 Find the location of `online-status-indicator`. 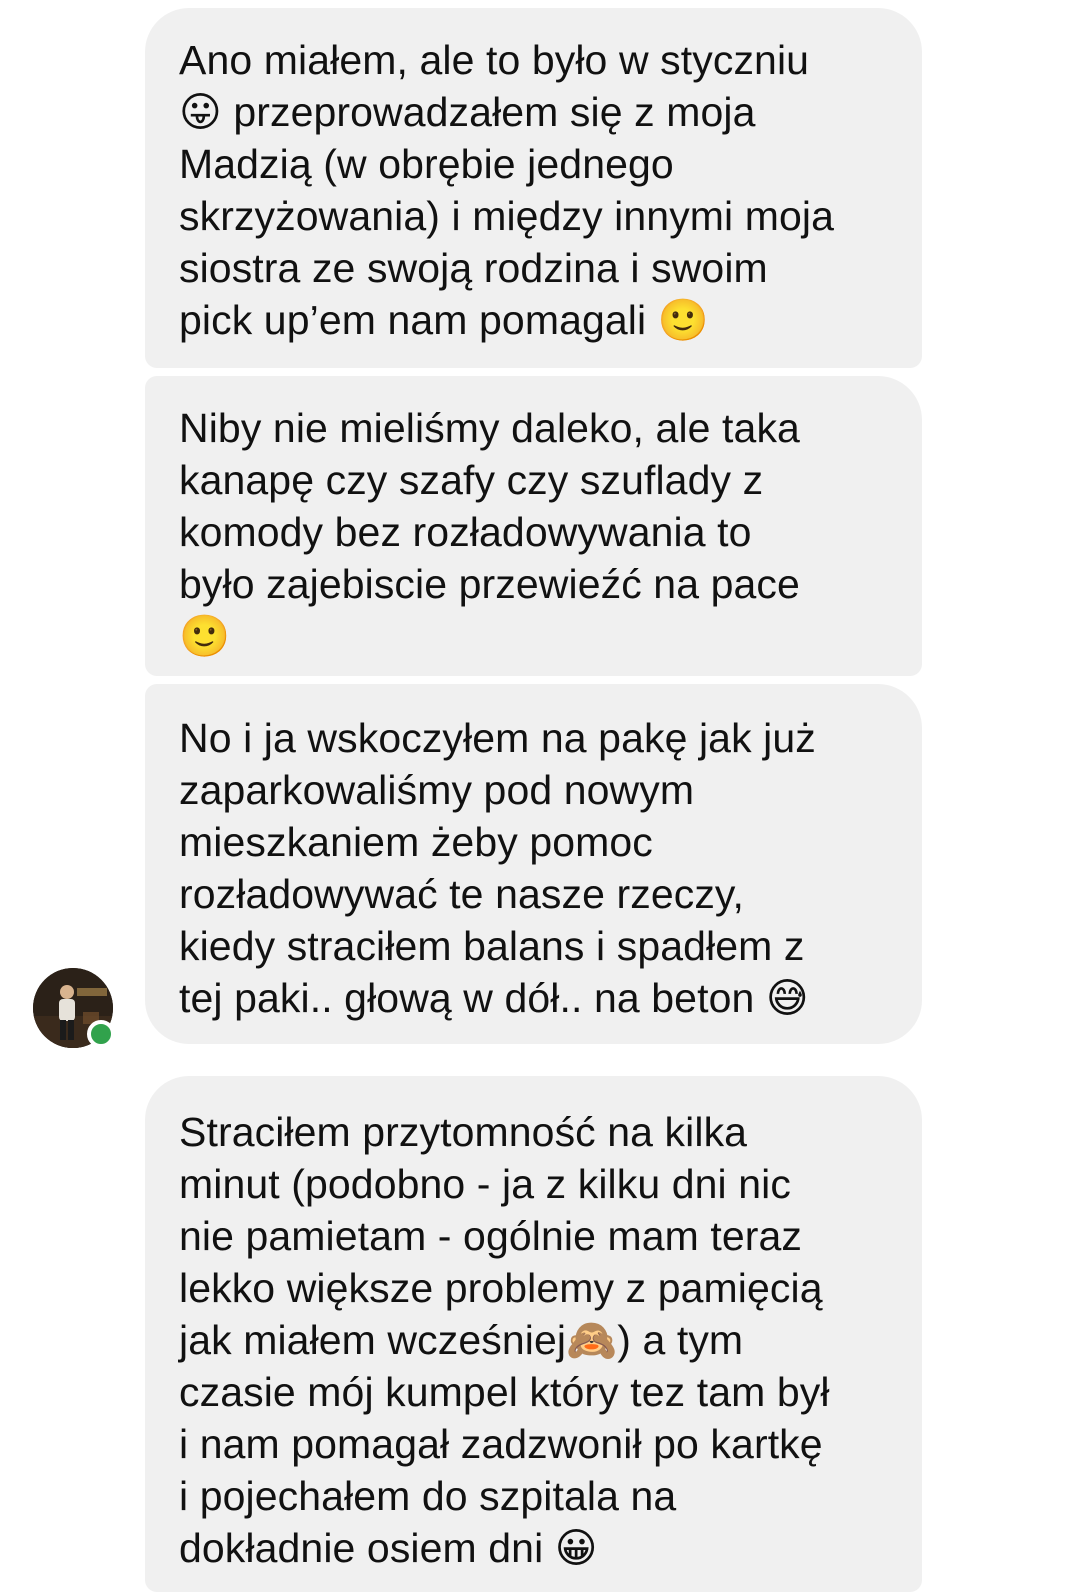

online-status-indicator is located at coordinates (101, 1034).